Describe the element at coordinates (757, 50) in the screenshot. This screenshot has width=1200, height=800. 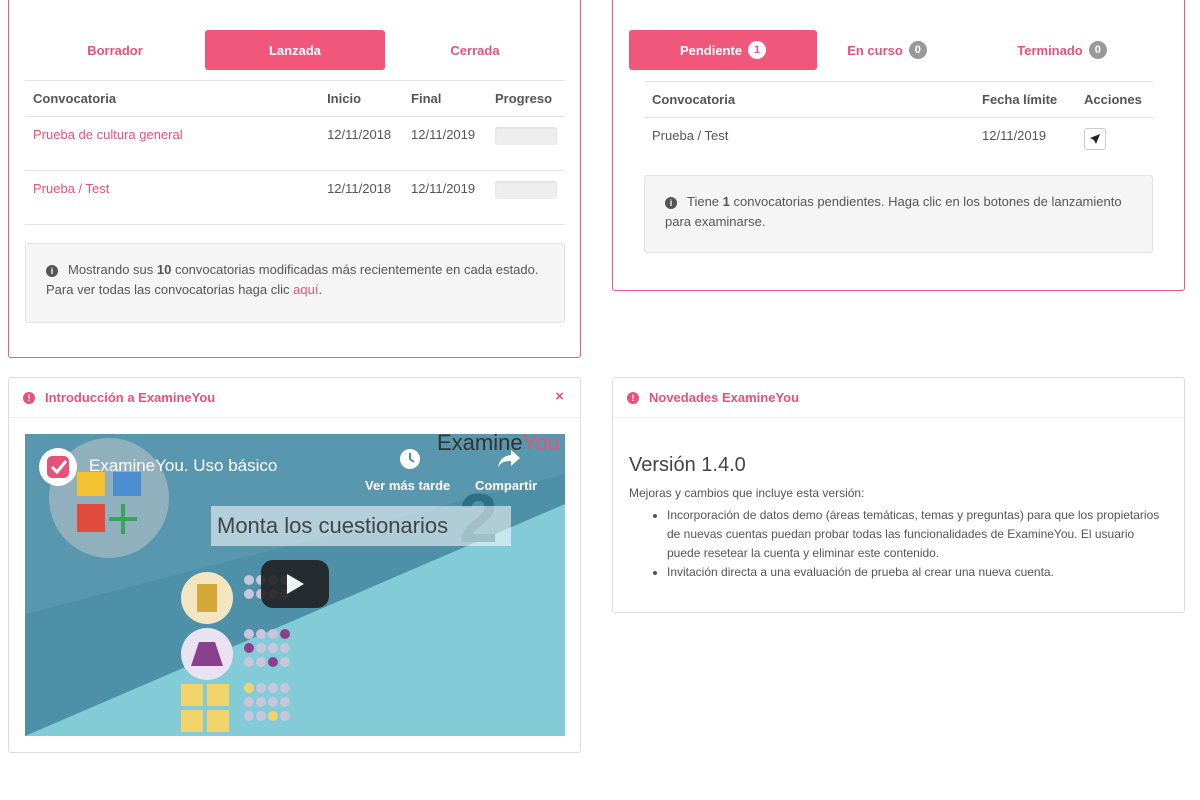
I see `count-badge: 1` at that location.